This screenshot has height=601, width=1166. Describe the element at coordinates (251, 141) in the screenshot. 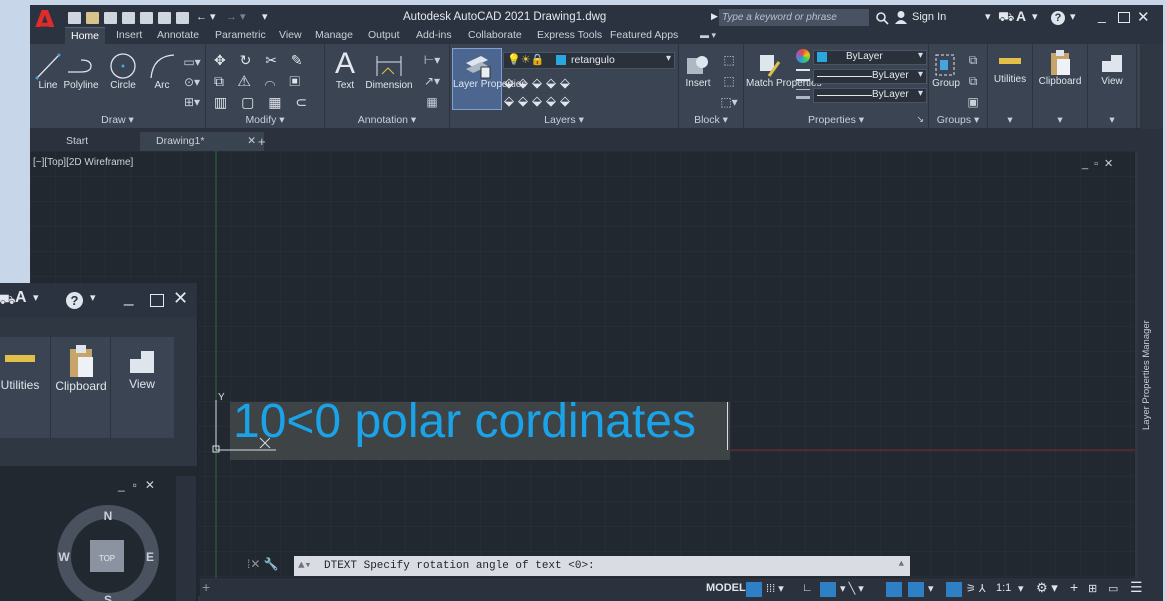

I see `drawing-tab-close-icon: ✕` at that location.